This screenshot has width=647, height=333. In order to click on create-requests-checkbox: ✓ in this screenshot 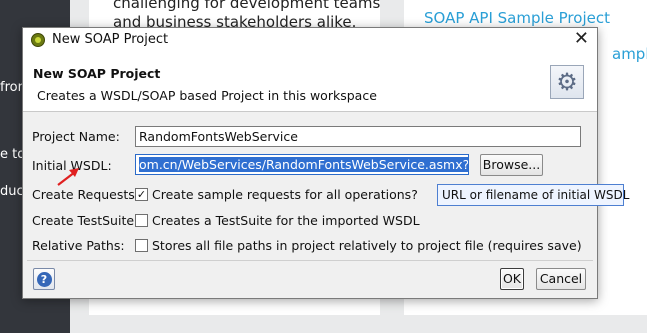, I will do `click(141, 194)`.